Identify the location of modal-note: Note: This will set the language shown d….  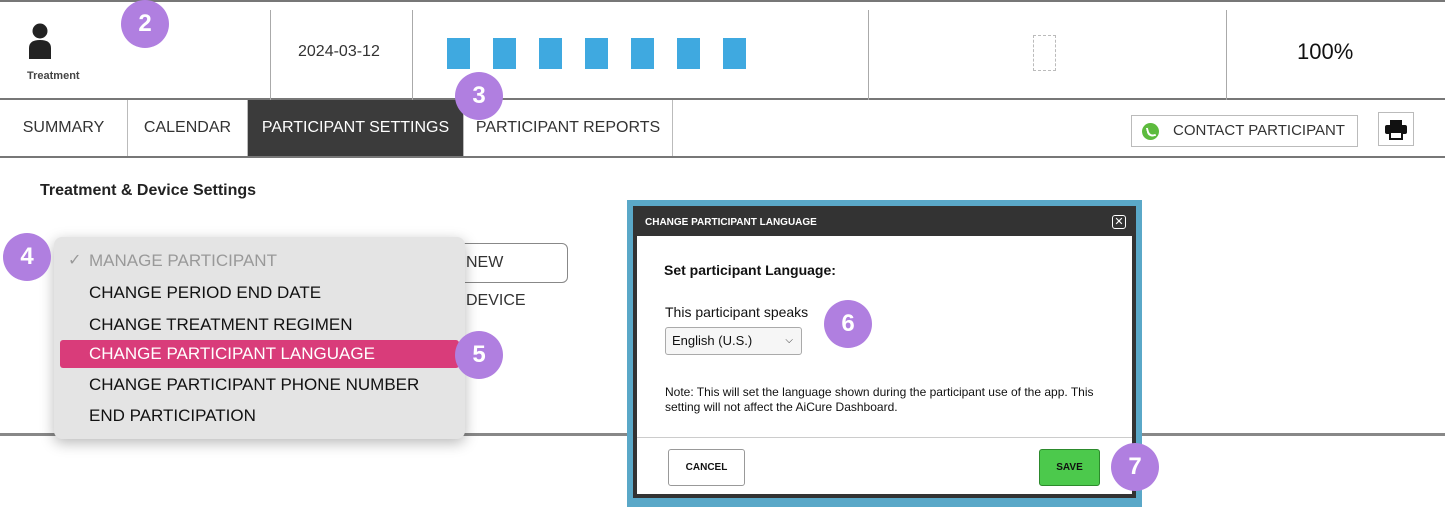
(879, 399).